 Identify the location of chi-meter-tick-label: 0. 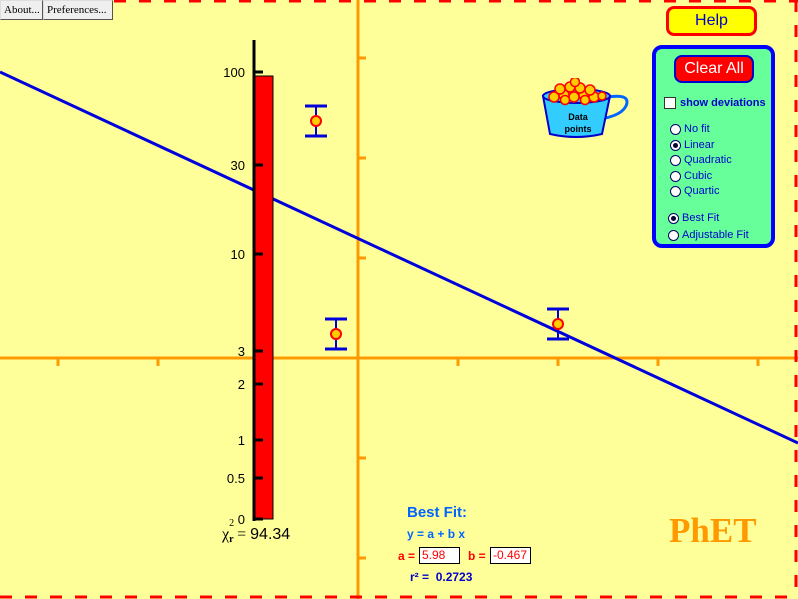
(241, 519).